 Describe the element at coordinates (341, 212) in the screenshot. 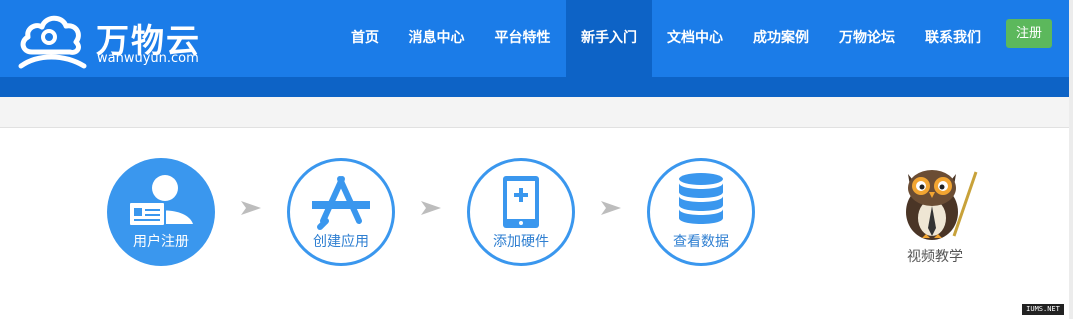

I see `step-create-app: 创建应用` at that location.